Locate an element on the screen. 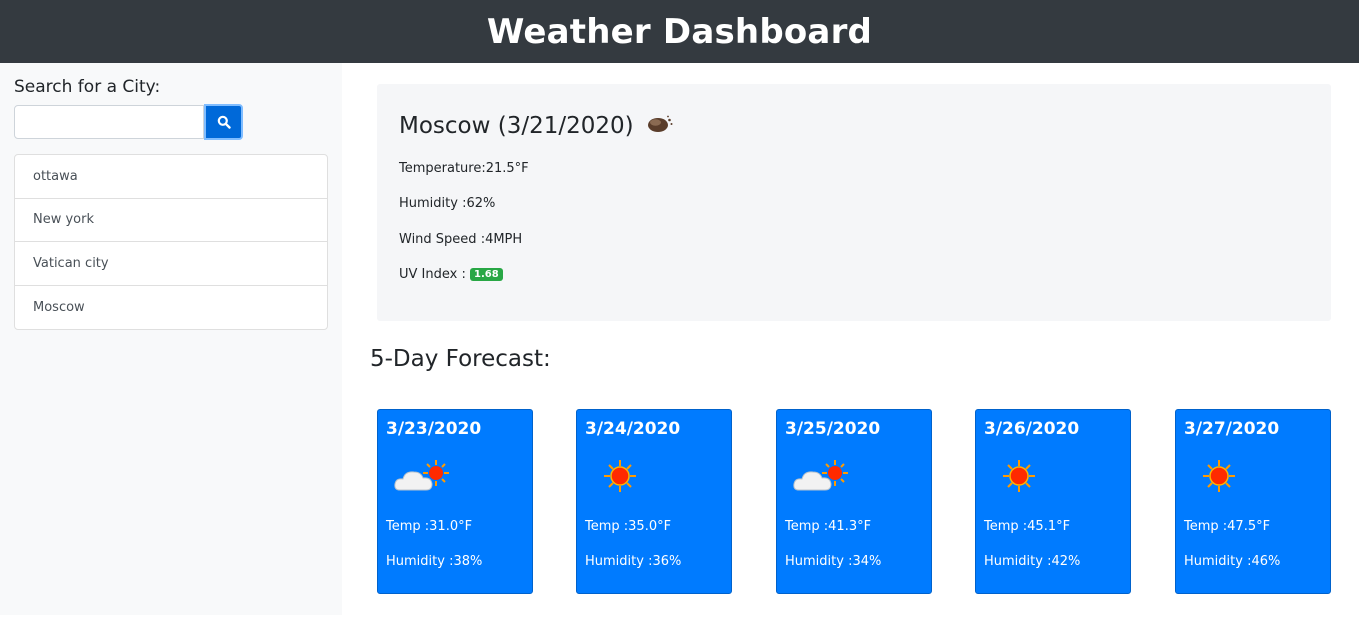 Image resolution: width=1359 pixels, height=622 pixels. forecast-date: 3/26/2020 is located at coordinates (1032, 429).